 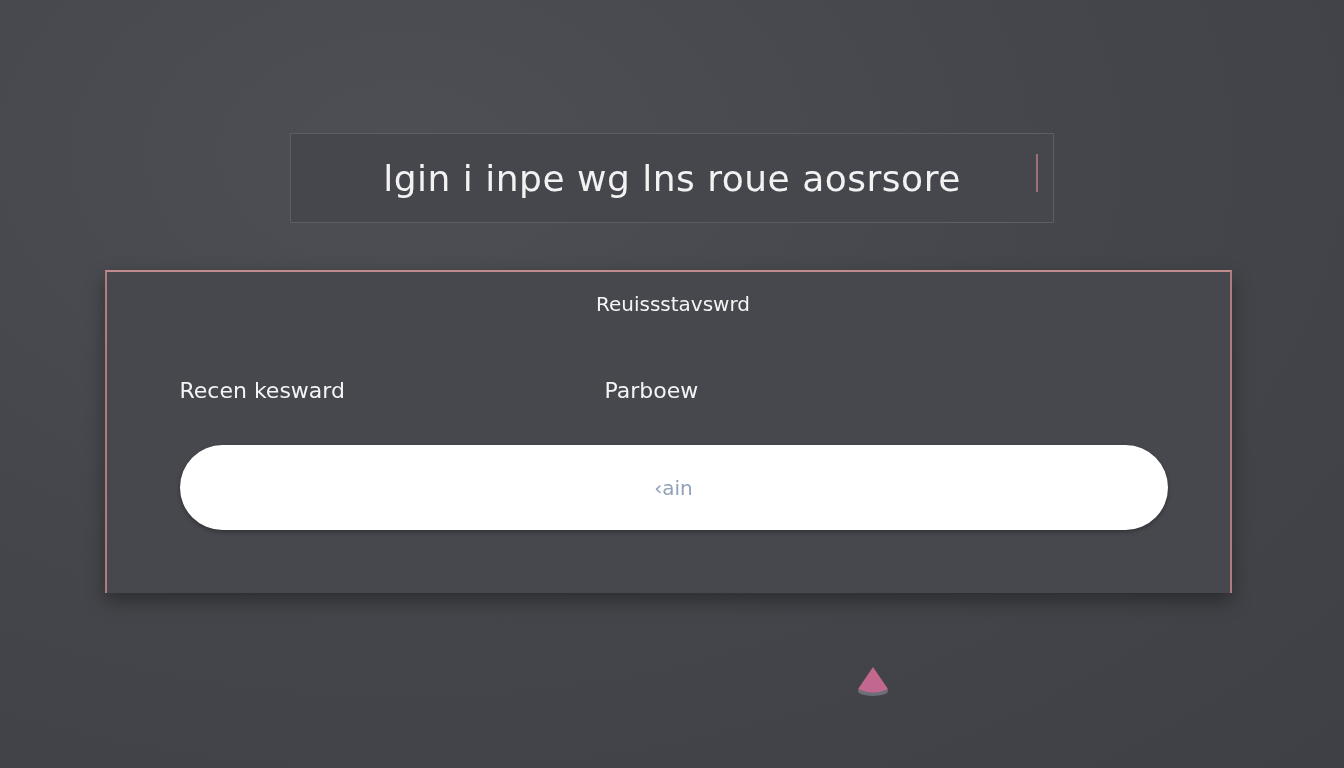 I want to click on text-cursor, so click(x=1037, y=173).